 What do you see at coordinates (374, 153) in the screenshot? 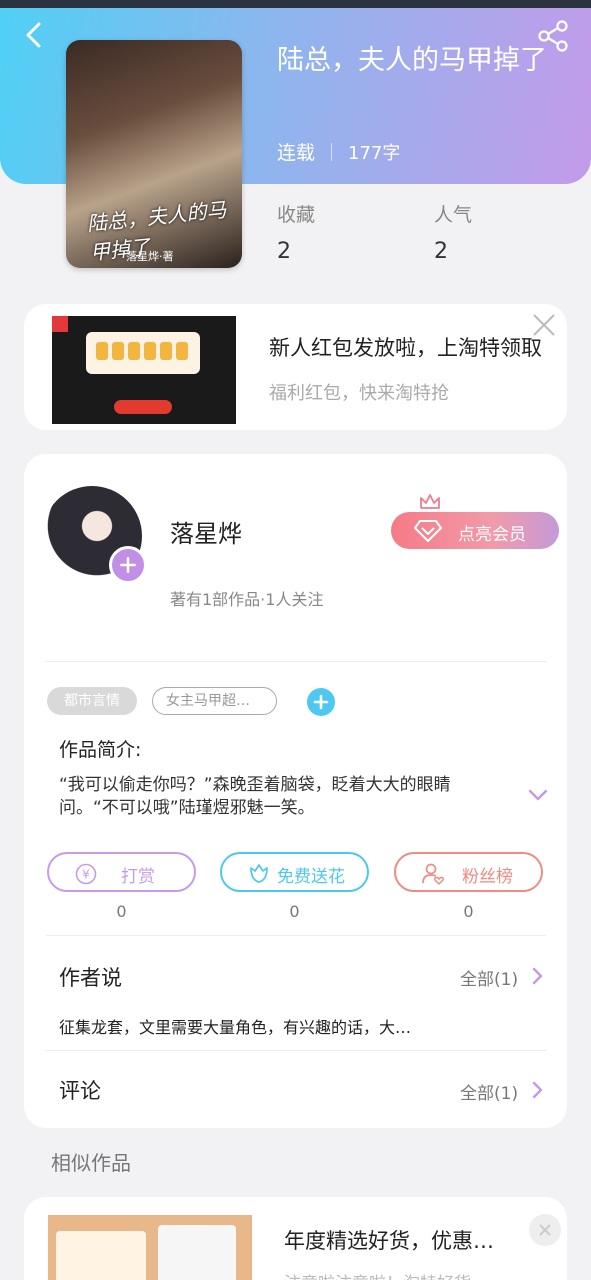
I see `word-count: 177字` at bounding box center [374, 153].